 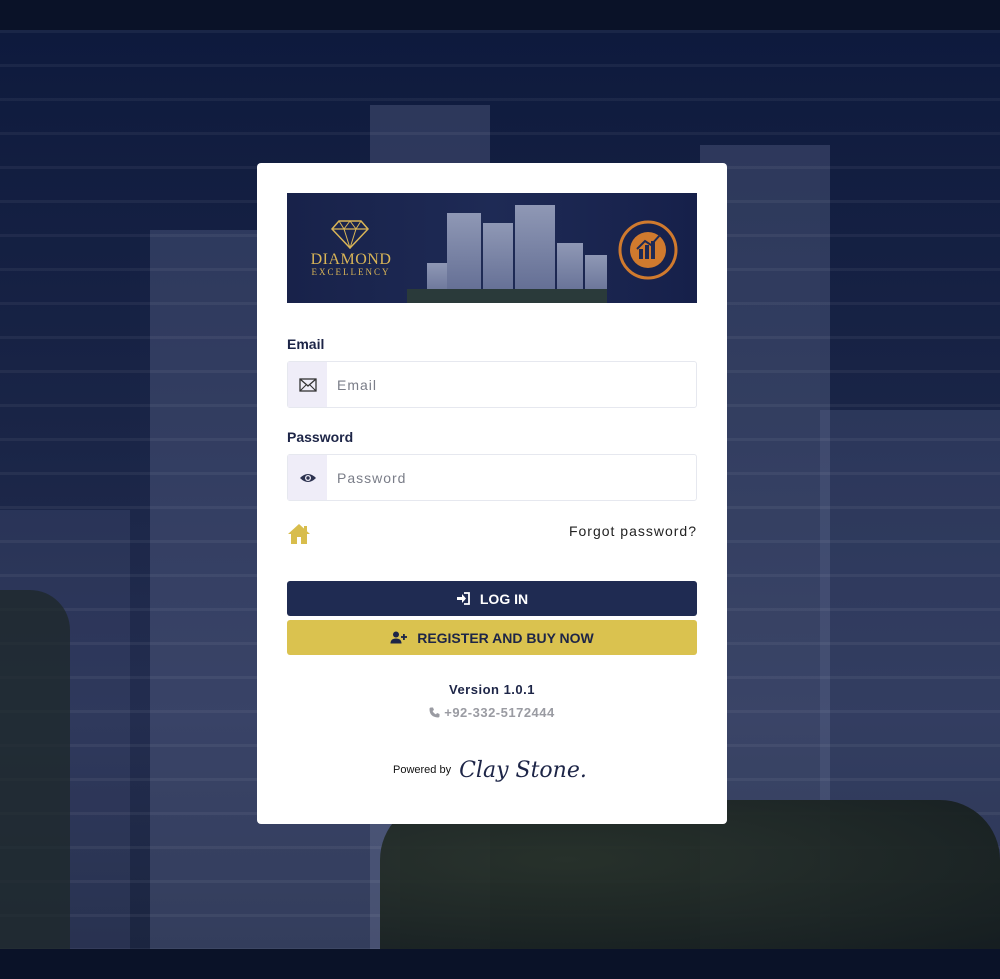 I want to click on version-text: Version 1.0.1, so click(x=492, y=689).